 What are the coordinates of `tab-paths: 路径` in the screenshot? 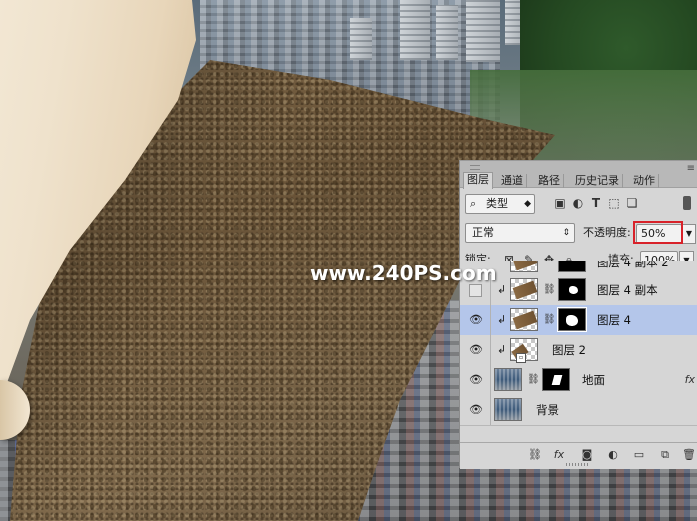 It's located at (549, 181).